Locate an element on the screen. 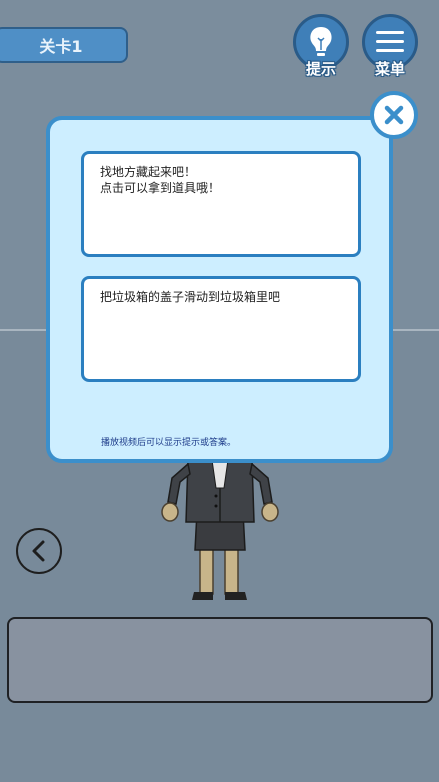 This screenshot has height=782, width=439. close-icon is located at coordinates (394, 115).